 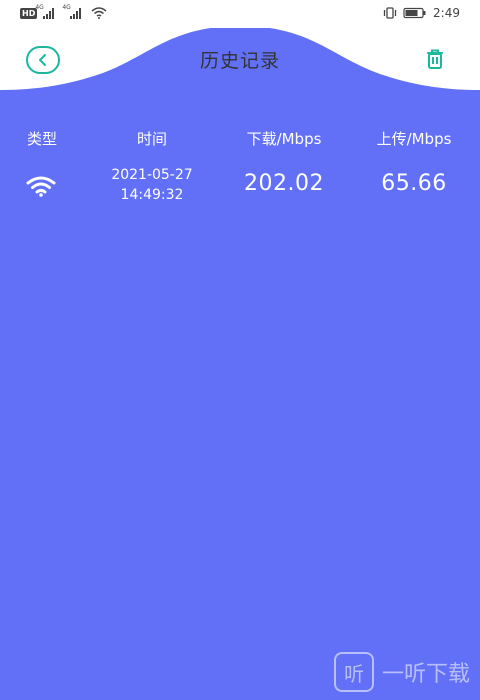 I want to click on watermark-text: 一听下载, so click(x=425, y=674).